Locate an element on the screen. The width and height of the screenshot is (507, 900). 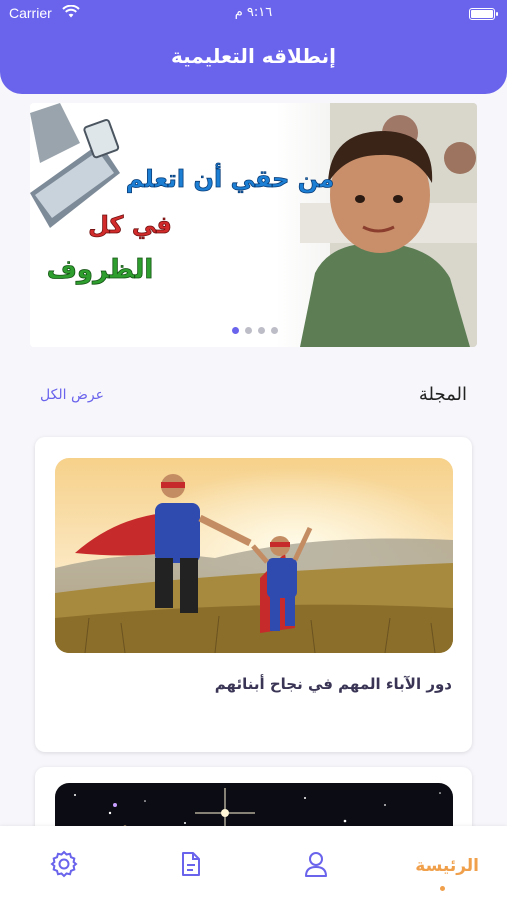
tab-home: الرئيسة is located at coordinates (447, 866).